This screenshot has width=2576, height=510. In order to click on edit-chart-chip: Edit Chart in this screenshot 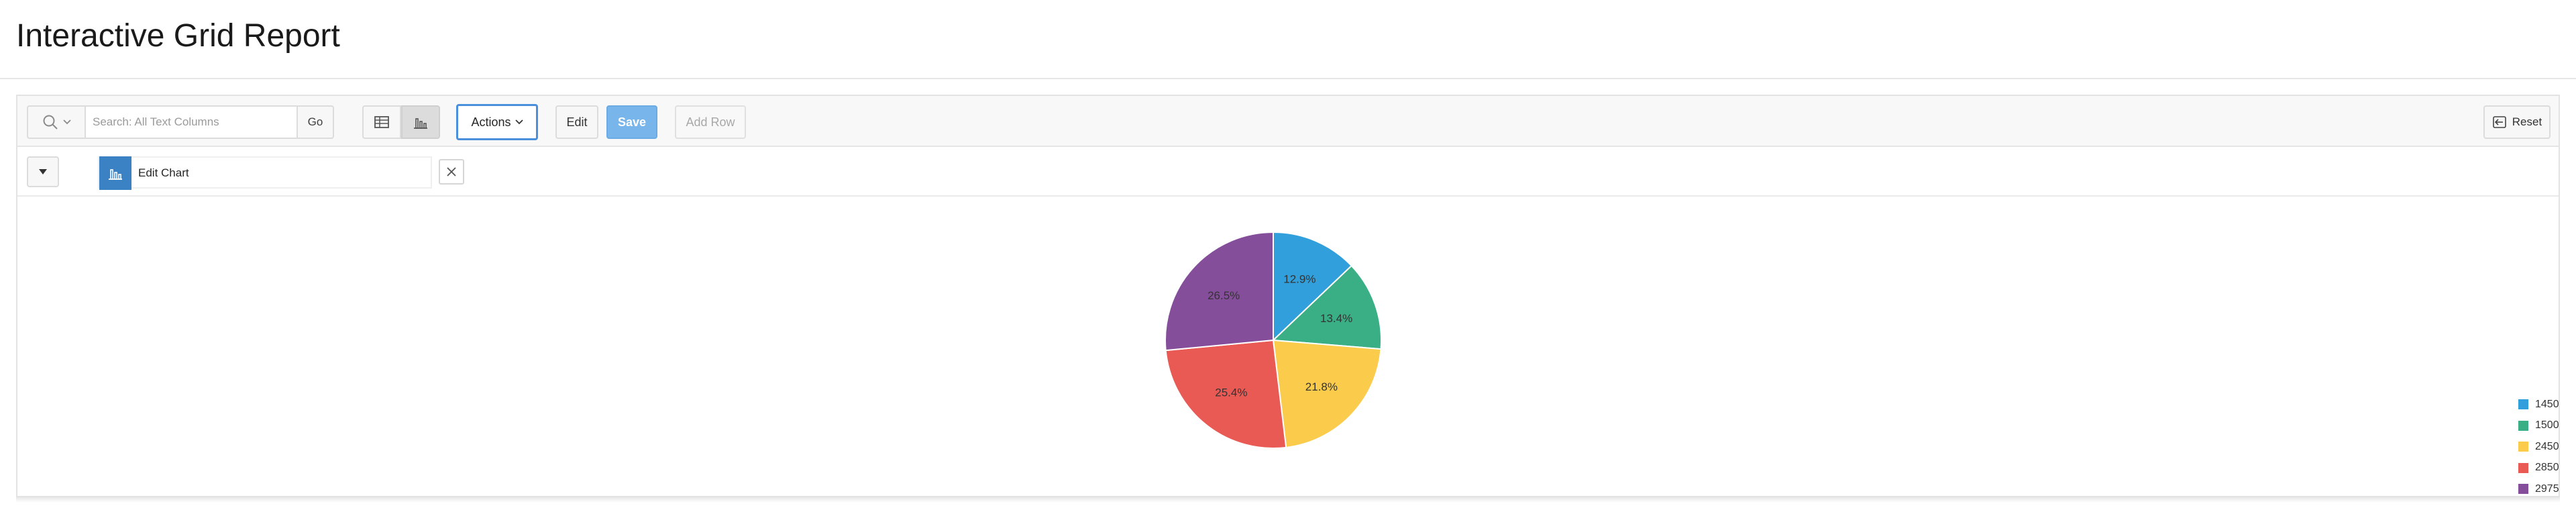, I will do `click(265, 173)`.